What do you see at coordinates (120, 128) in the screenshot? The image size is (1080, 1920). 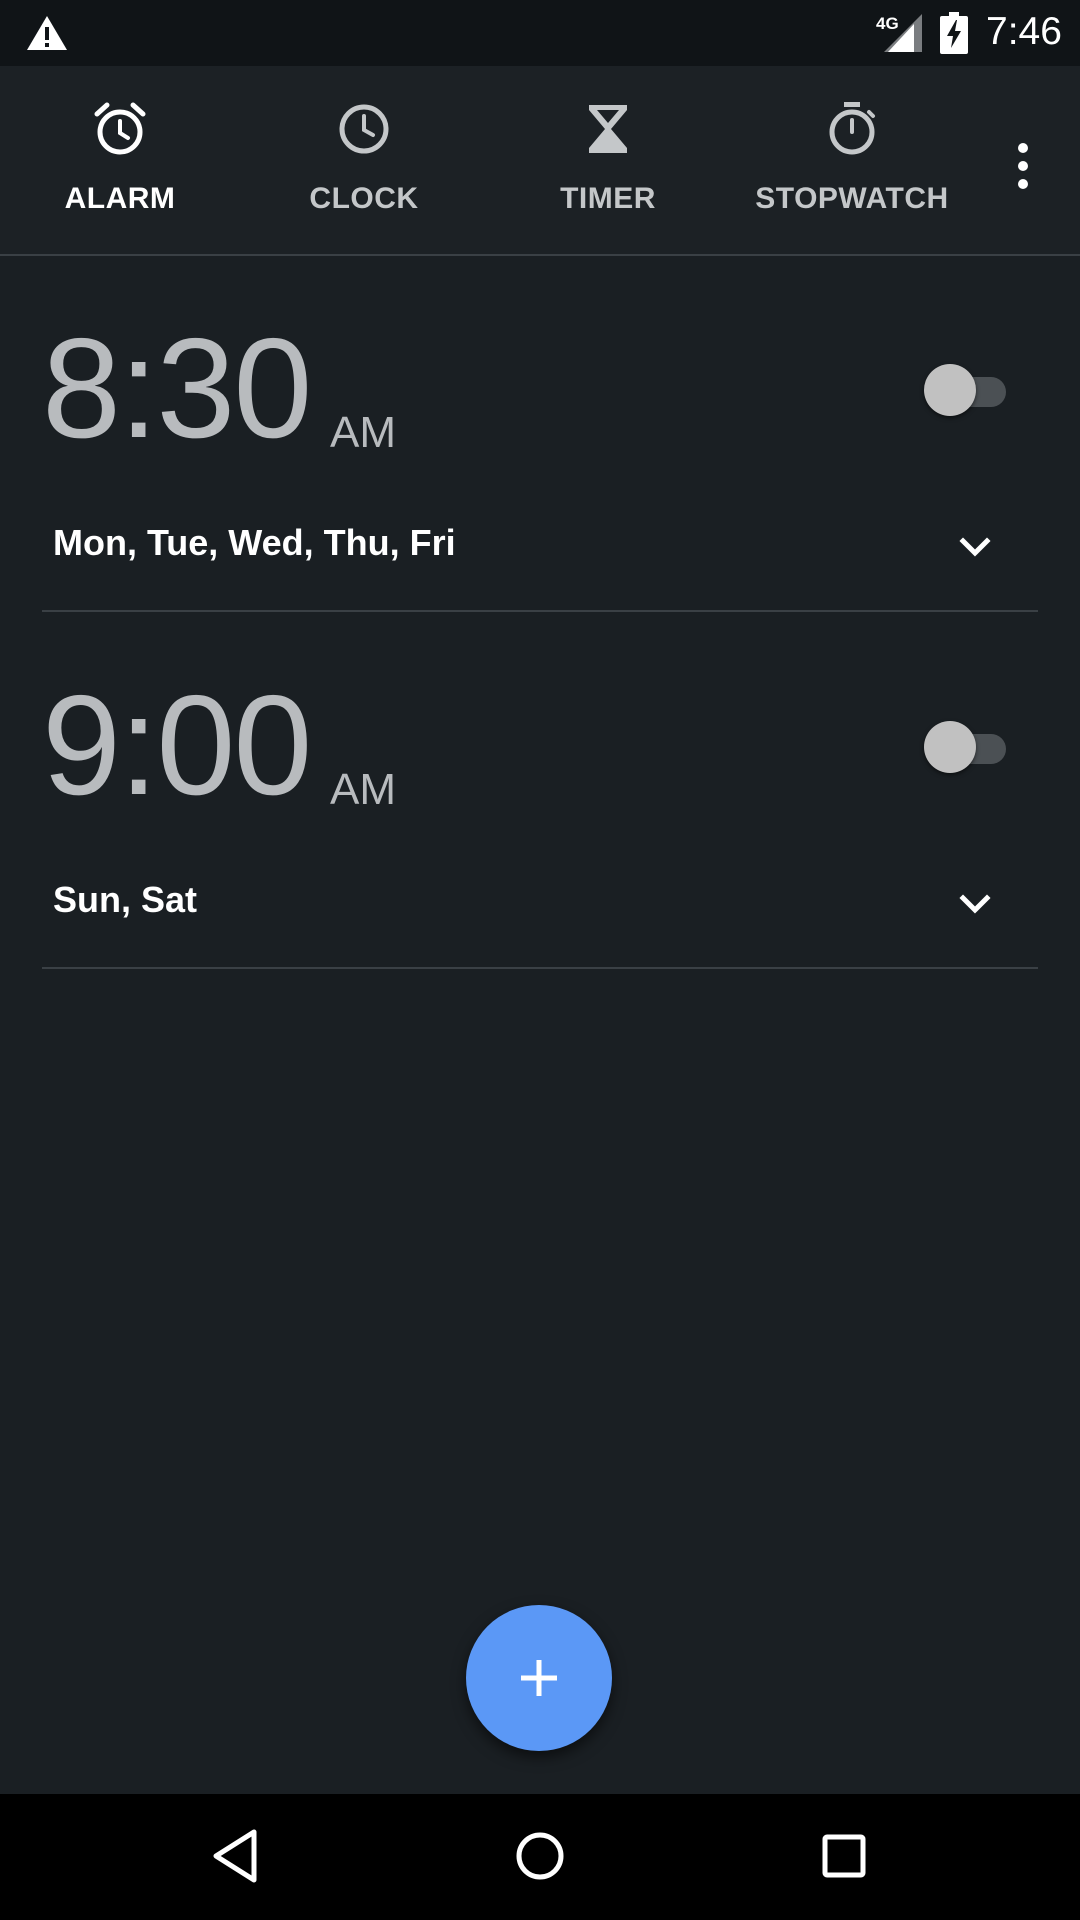 I see `alarm-clock-icon` at bounding box center [120, 128].